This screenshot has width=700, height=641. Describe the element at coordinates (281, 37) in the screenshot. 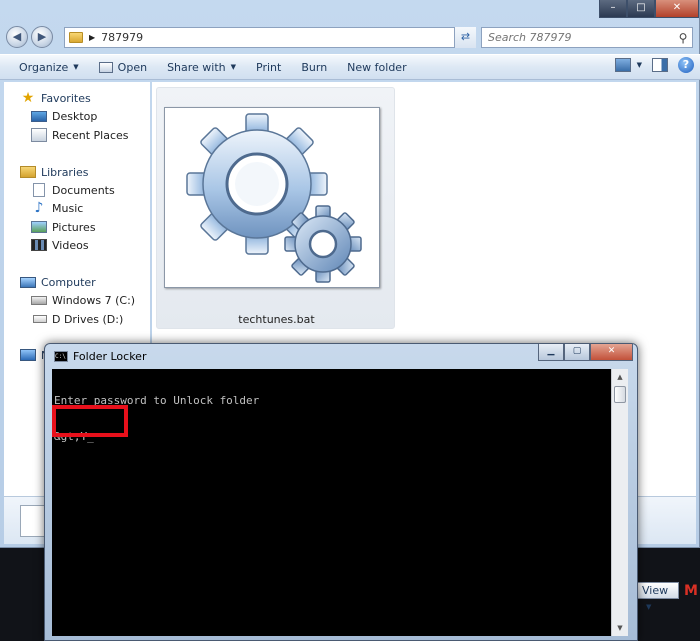

I see `breadcrumb-current: 787979` at that location.